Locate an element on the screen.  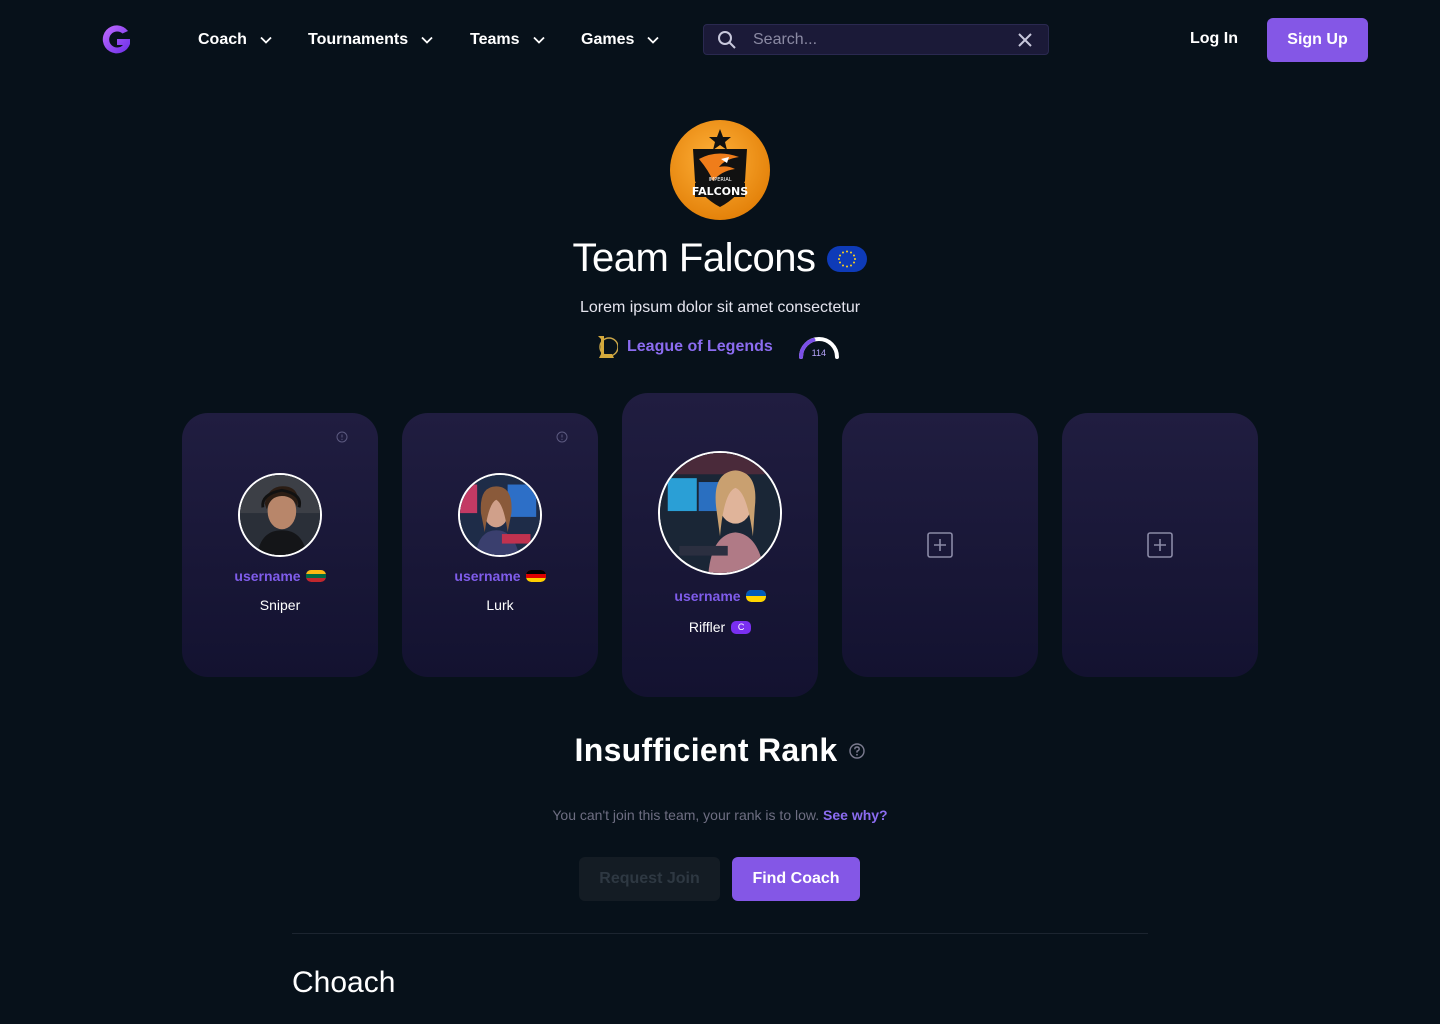
team-header: Team Falcons is located at coordinates (720, 258).